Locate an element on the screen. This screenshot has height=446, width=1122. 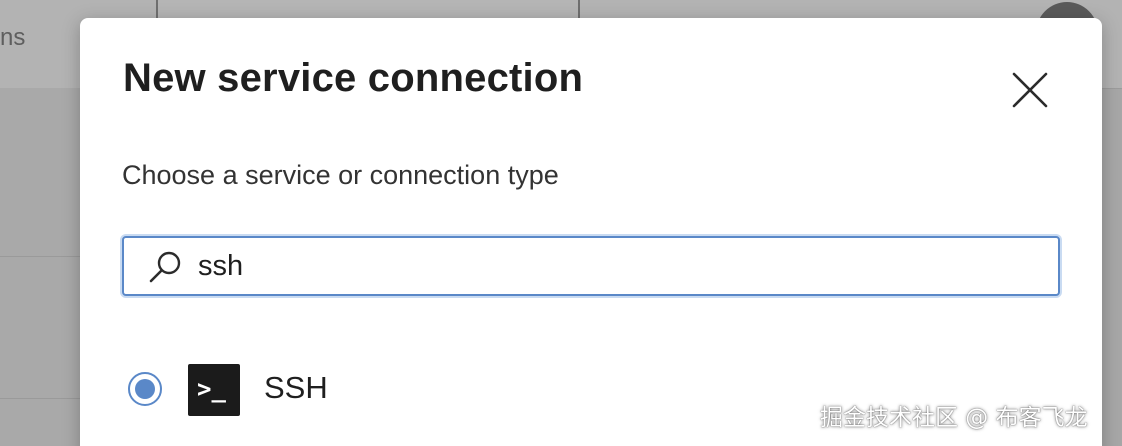
ssh-radio-button is located at coordinates (145, 389).